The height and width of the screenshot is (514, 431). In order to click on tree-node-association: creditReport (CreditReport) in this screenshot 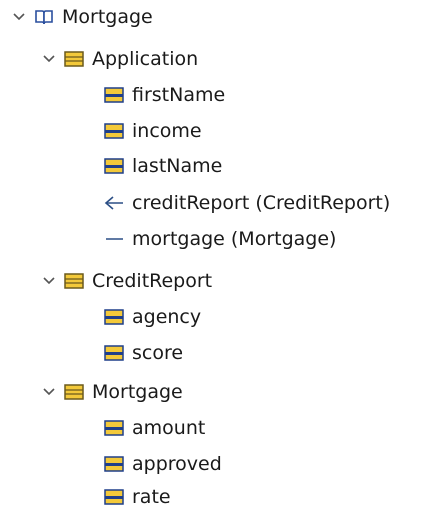, I will do `click(247, 203)`.